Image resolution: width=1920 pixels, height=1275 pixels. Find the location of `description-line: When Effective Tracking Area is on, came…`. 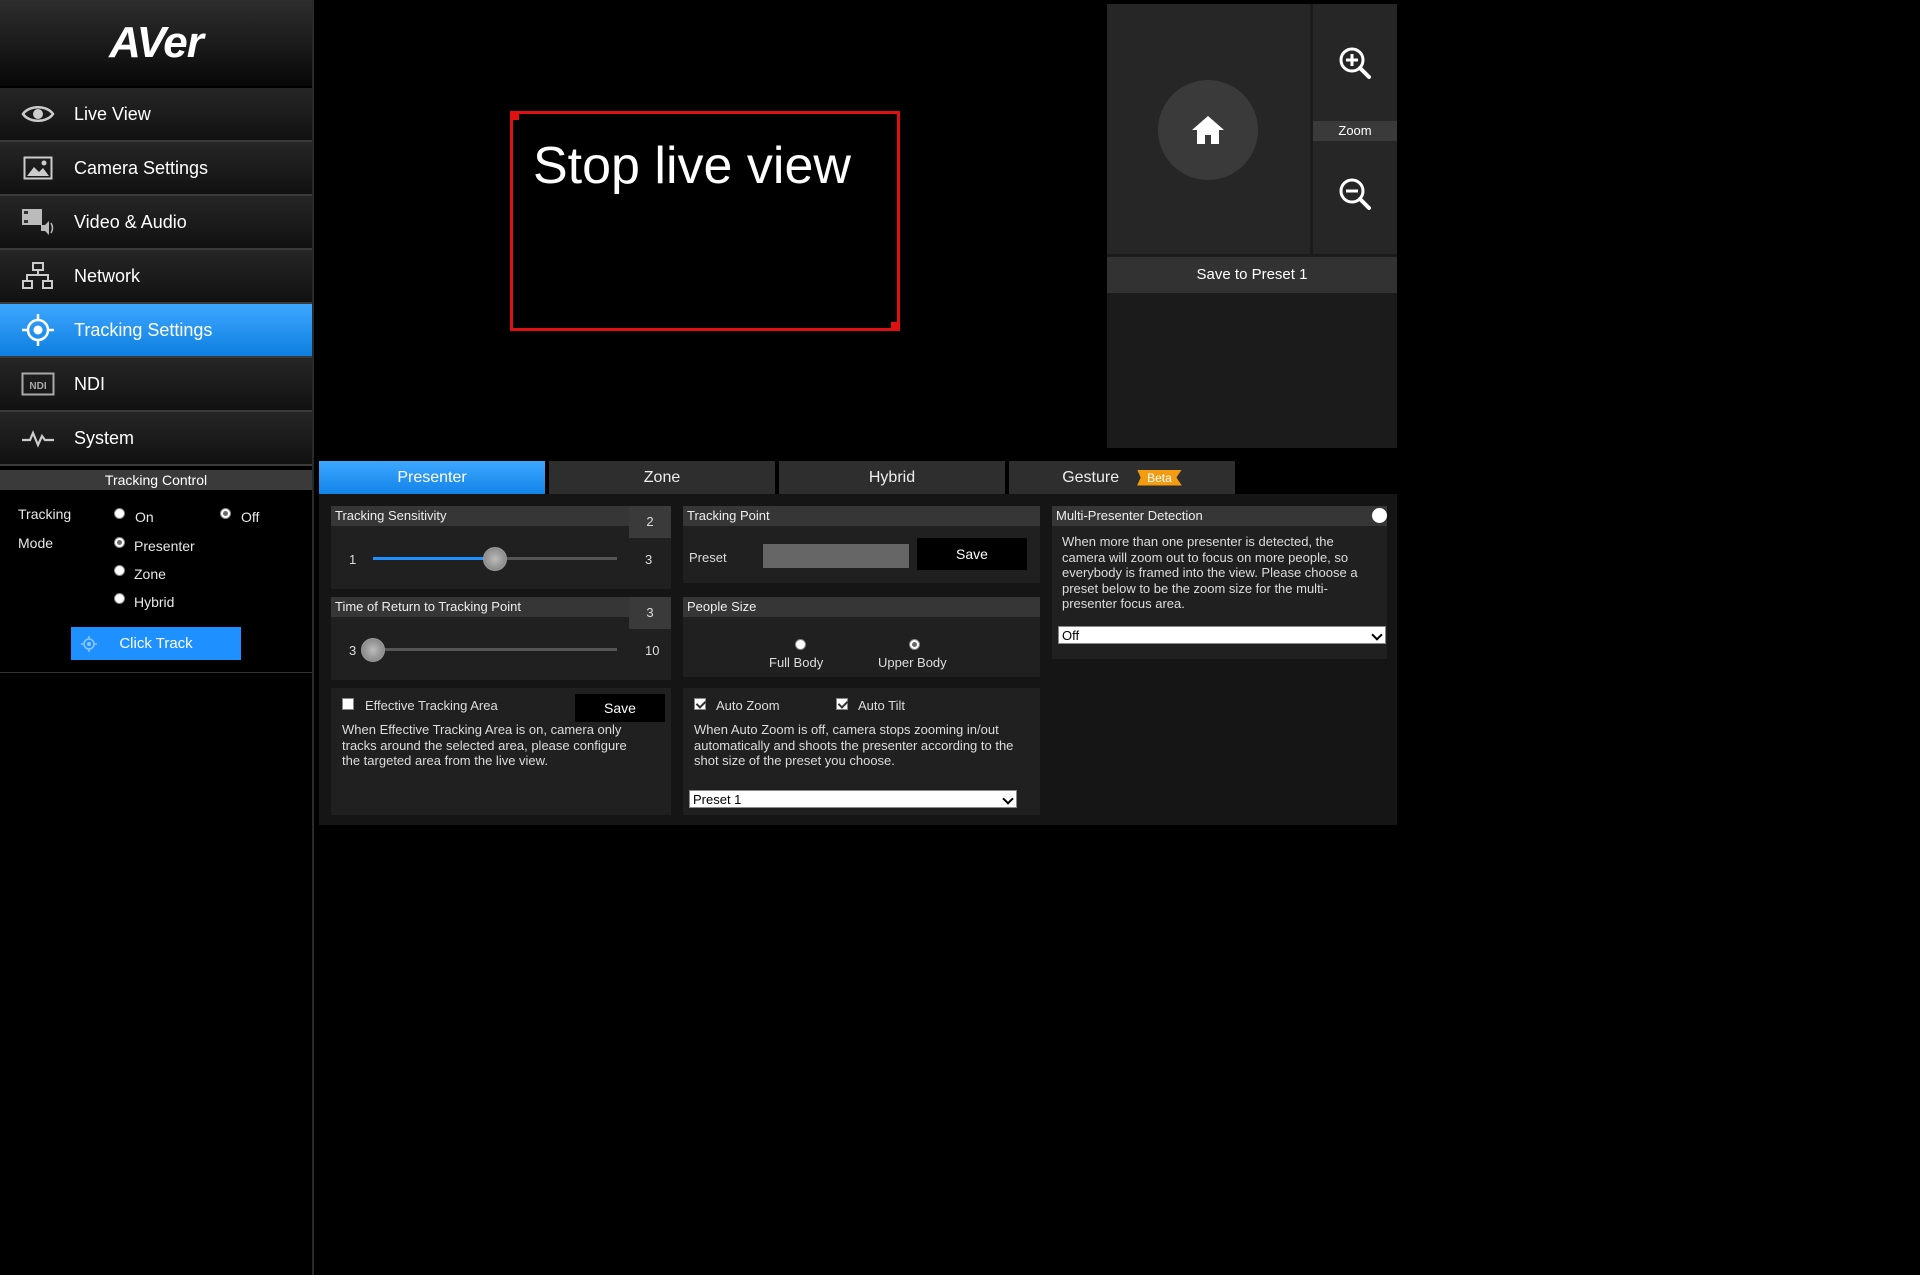

description-line: When Effective Tracking Area is on, came… is located at coordinates (482, 729).